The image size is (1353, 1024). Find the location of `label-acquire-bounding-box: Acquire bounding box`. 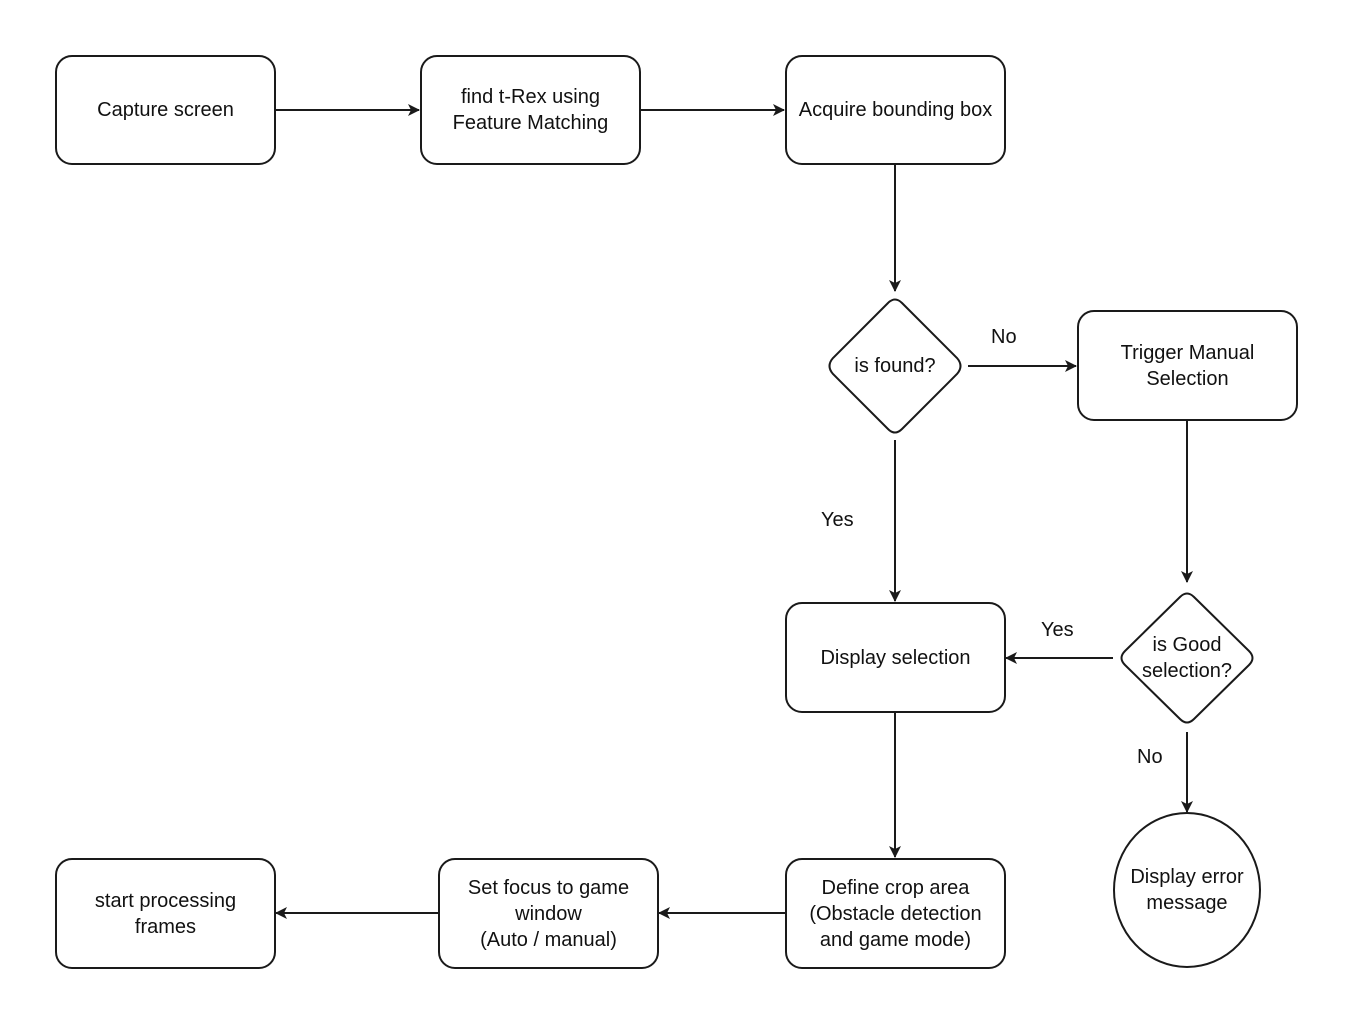

label-acquire-bounding-box: Acquire bounding box is located at coordinates (895, 110).